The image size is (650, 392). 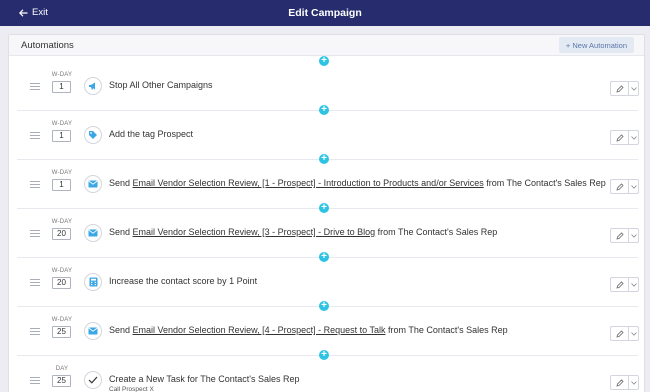 I want to click on panel-header: Automations + New Automation, so click(x=326, y=45).